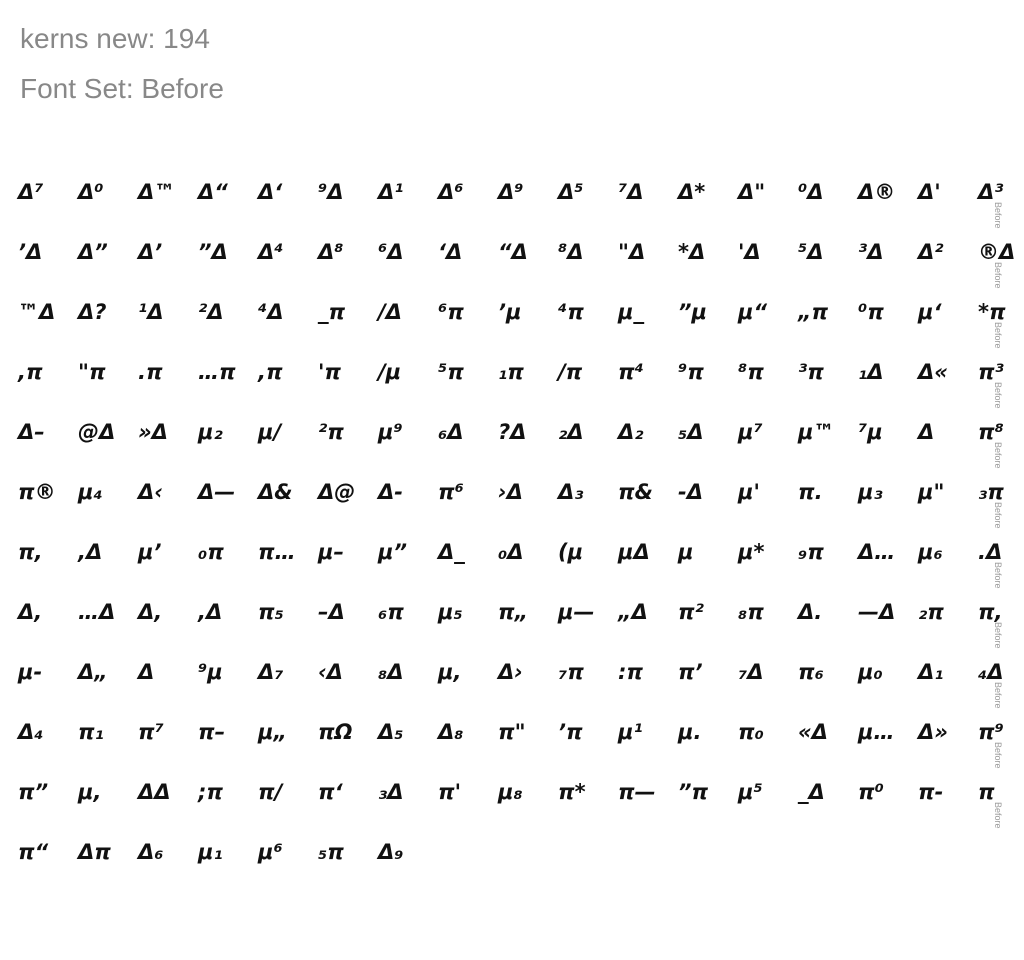 Image resolution: width=1024 pixels, height=960 pixels. I want to click on kern-pair: ⁰Δ, so click(811, 192).